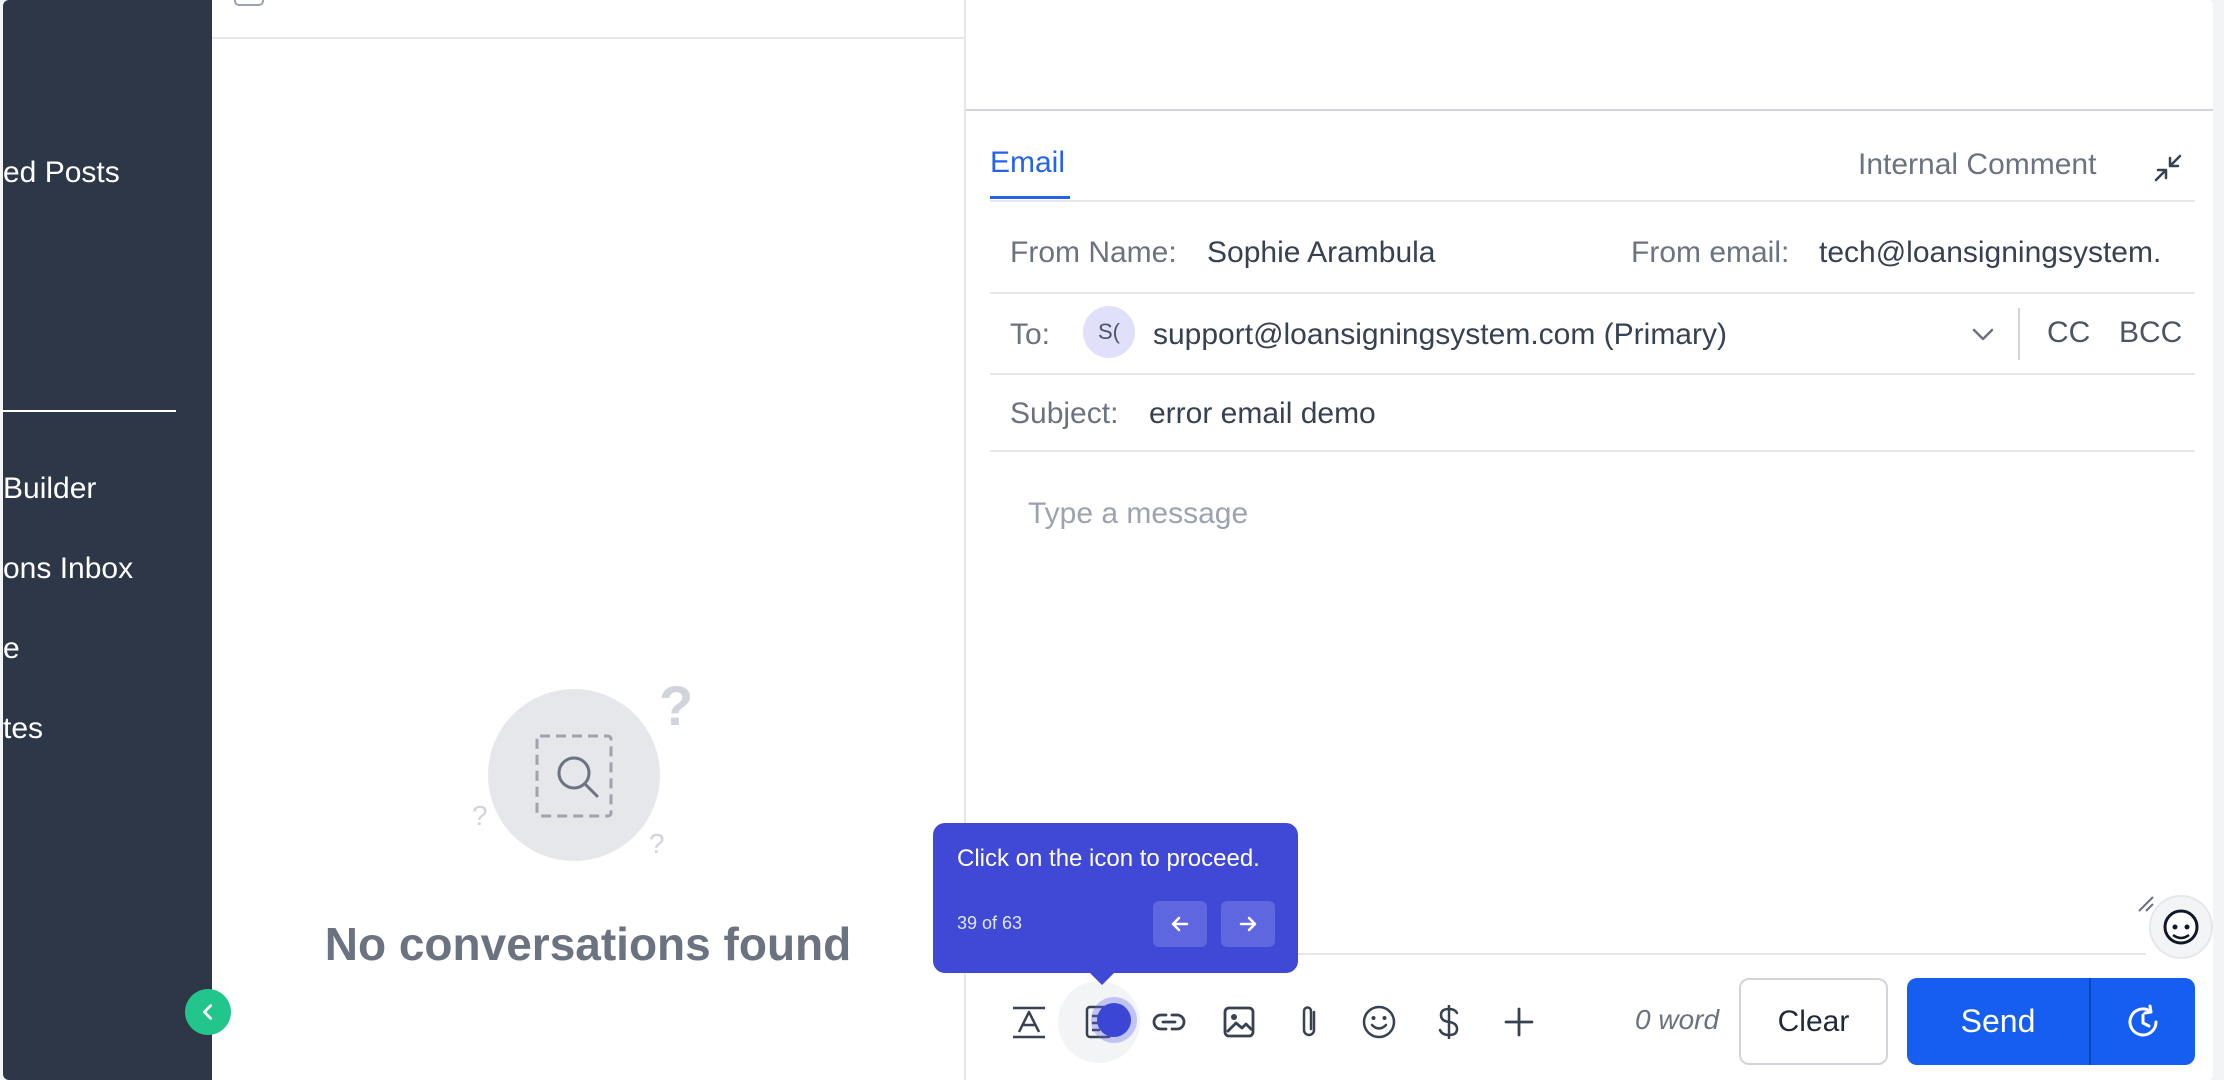 This screenshot has height=1080, width=2224. What do you see at coordinates (1321, 252) in the screenshot?
I see `from-name-value: Sophie Arambula` at bounding box center [1321, 252].